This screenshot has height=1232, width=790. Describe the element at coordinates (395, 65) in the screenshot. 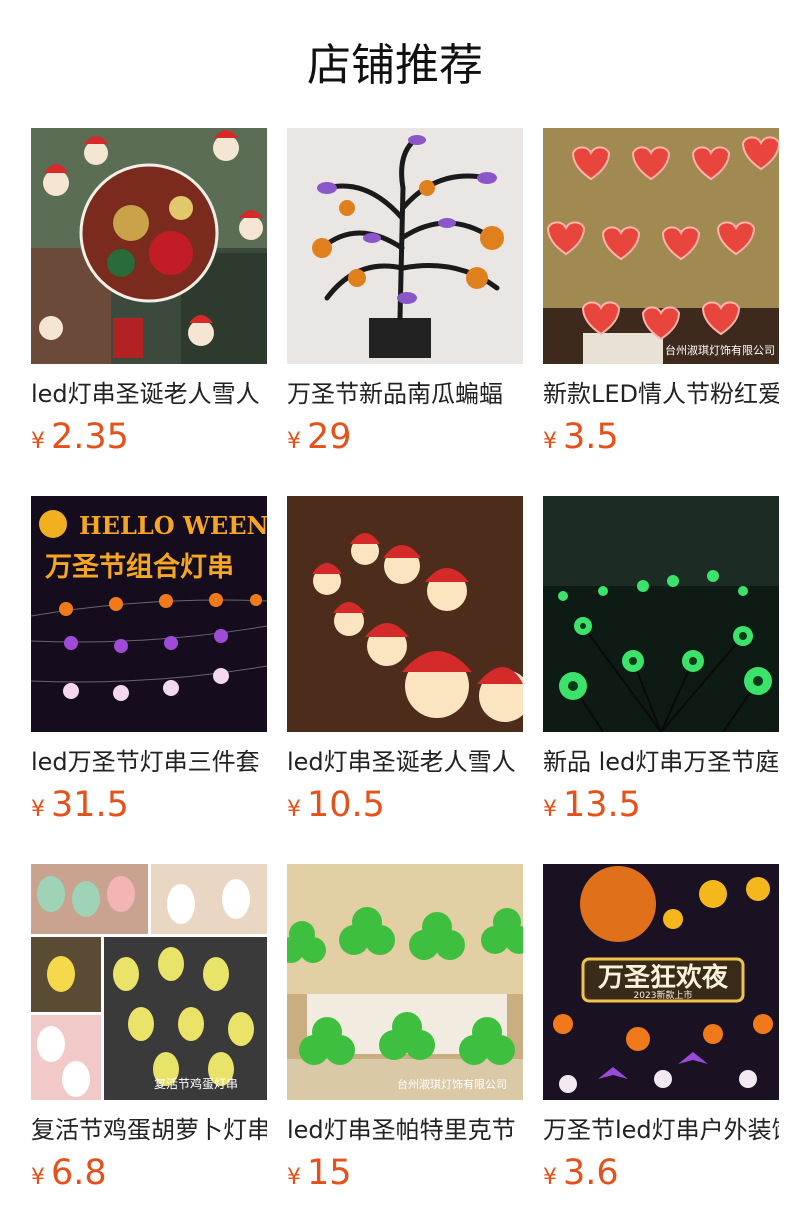

I see `page-title: 店铺推荐` at that location.